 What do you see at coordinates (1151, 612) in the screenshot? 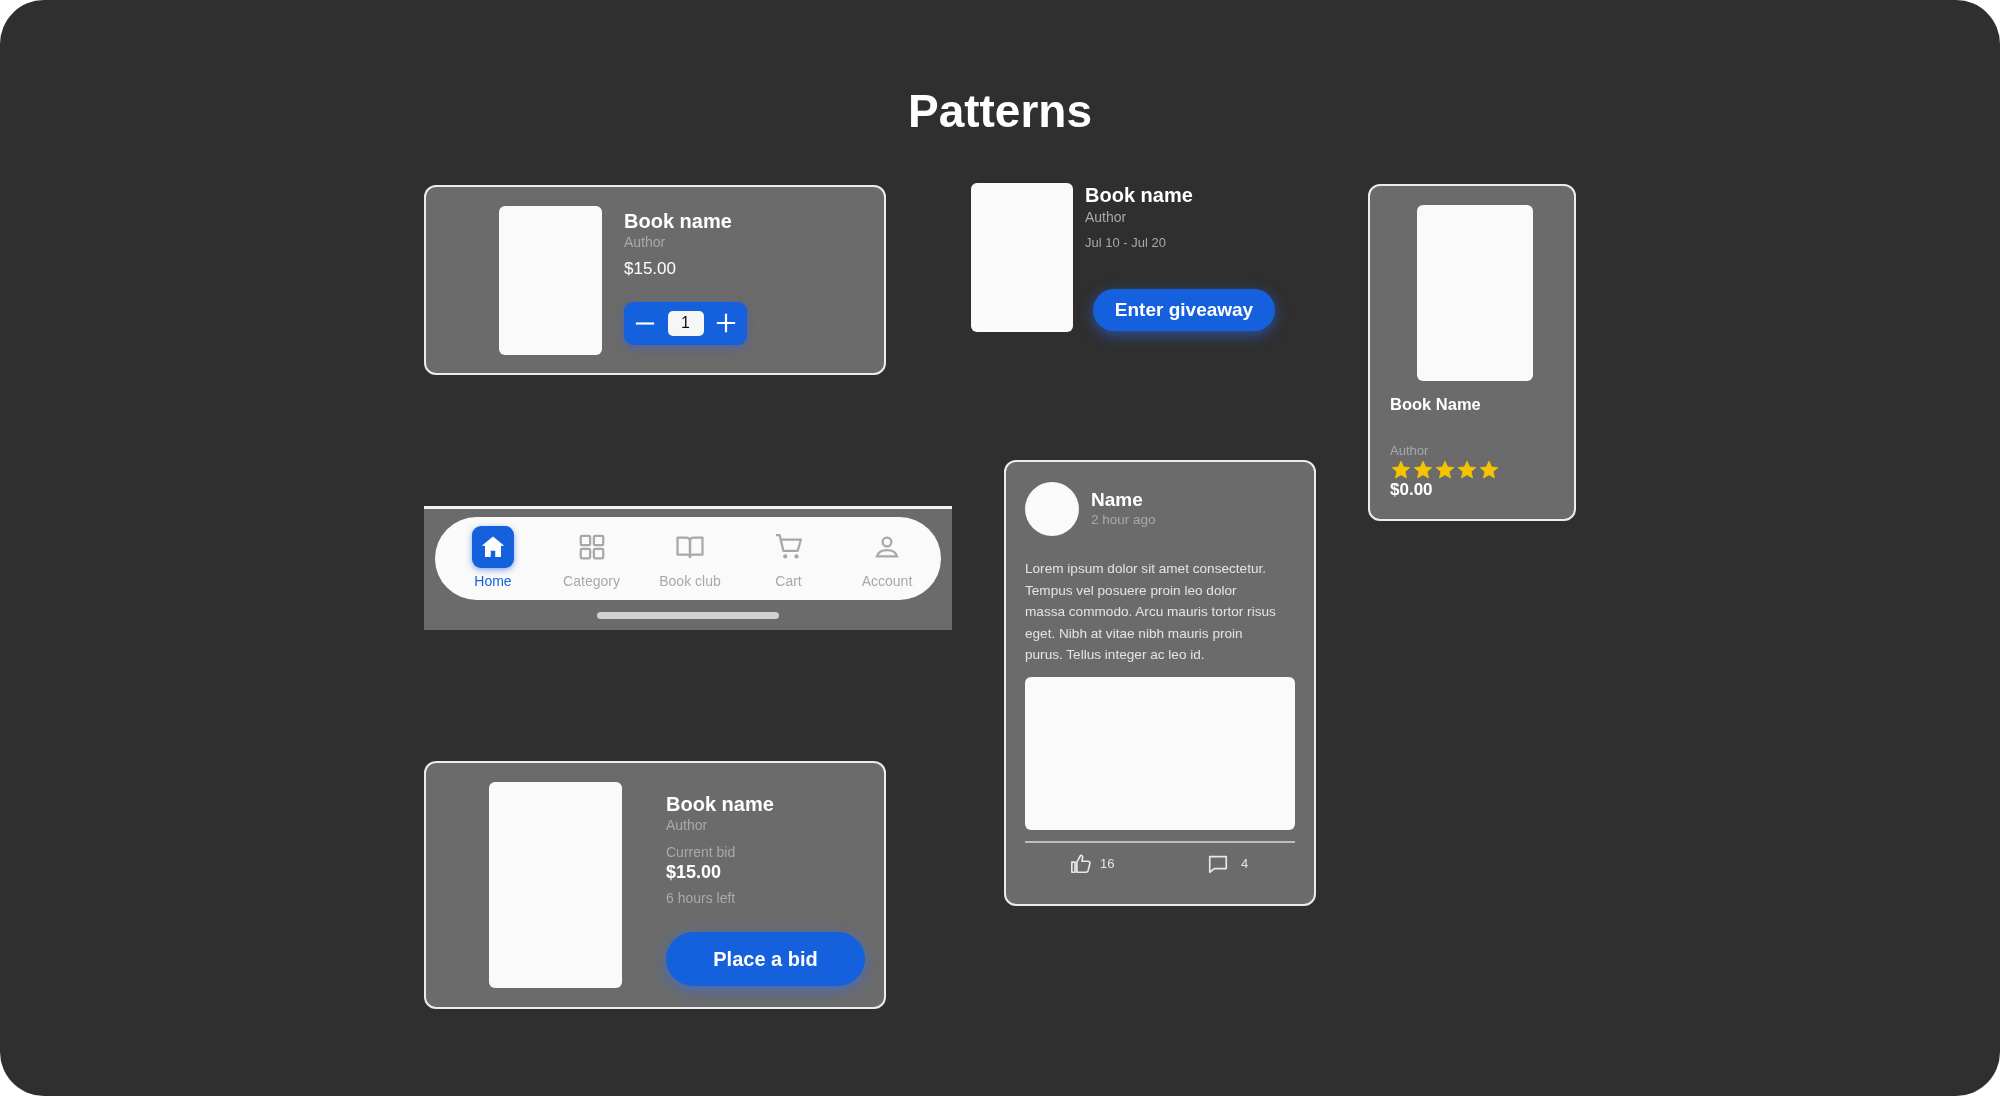
I see `post-text: Lorem ipsum dolor sit amet consectetur. Tempus vel posuere proin leo dolor massa commodo. Arcu mauris tortor risus eget. Nibh at vitae nibh mauris proin purus. Tellus integer ac leo id.` at bounding box center [1151, 612].